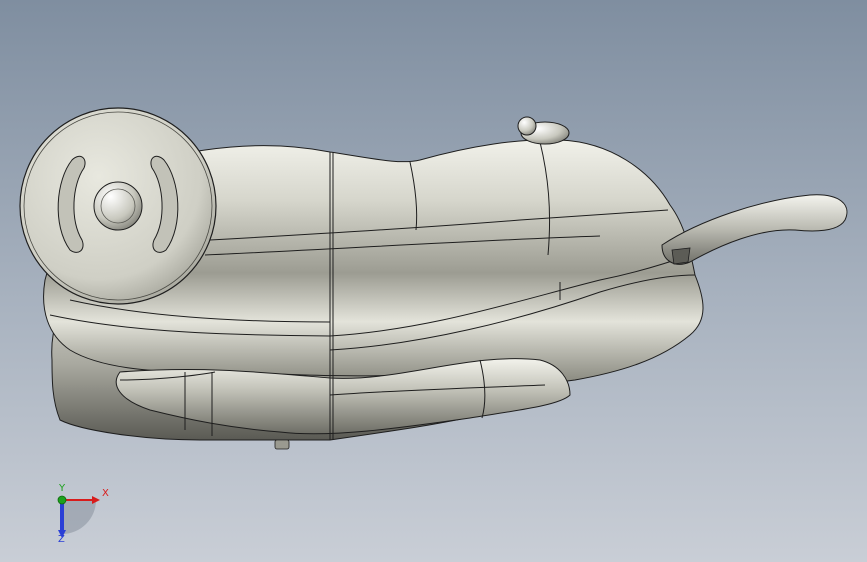 The image size is (867, 562). What do you see at coordinates (118, 206) in the screenshot?
I see `side-disc` at bounding box center [118, 206].